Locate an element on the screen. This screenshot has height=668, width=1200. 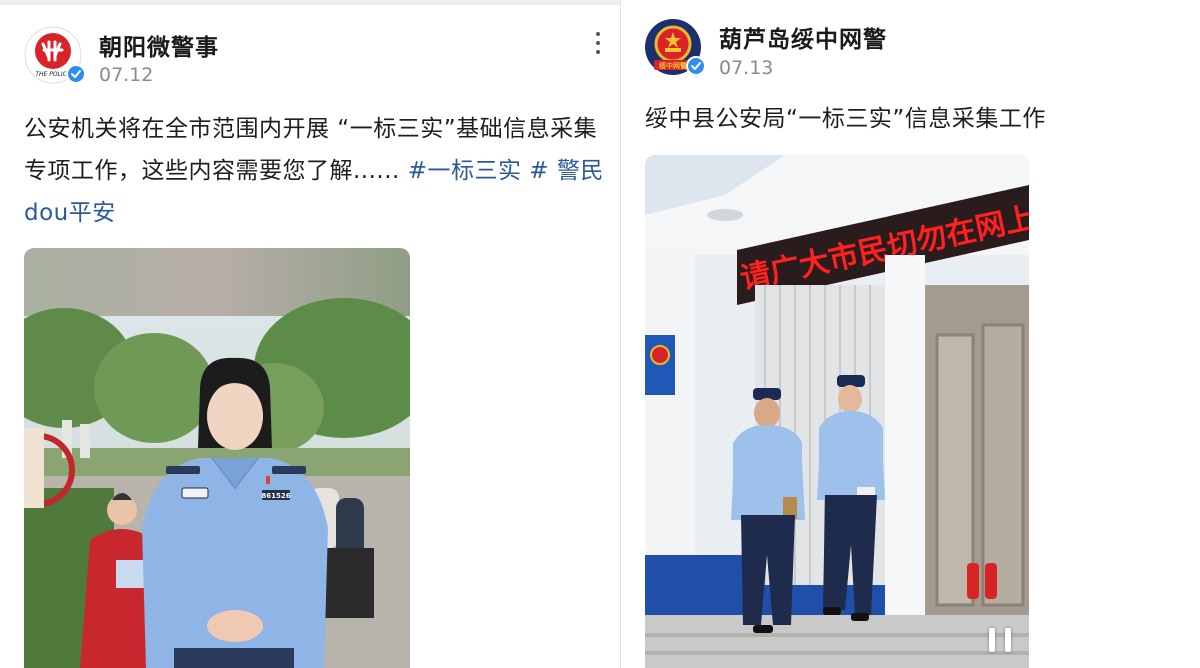
author-name: 朝阳微警事 is located at coordinates (159, 45).